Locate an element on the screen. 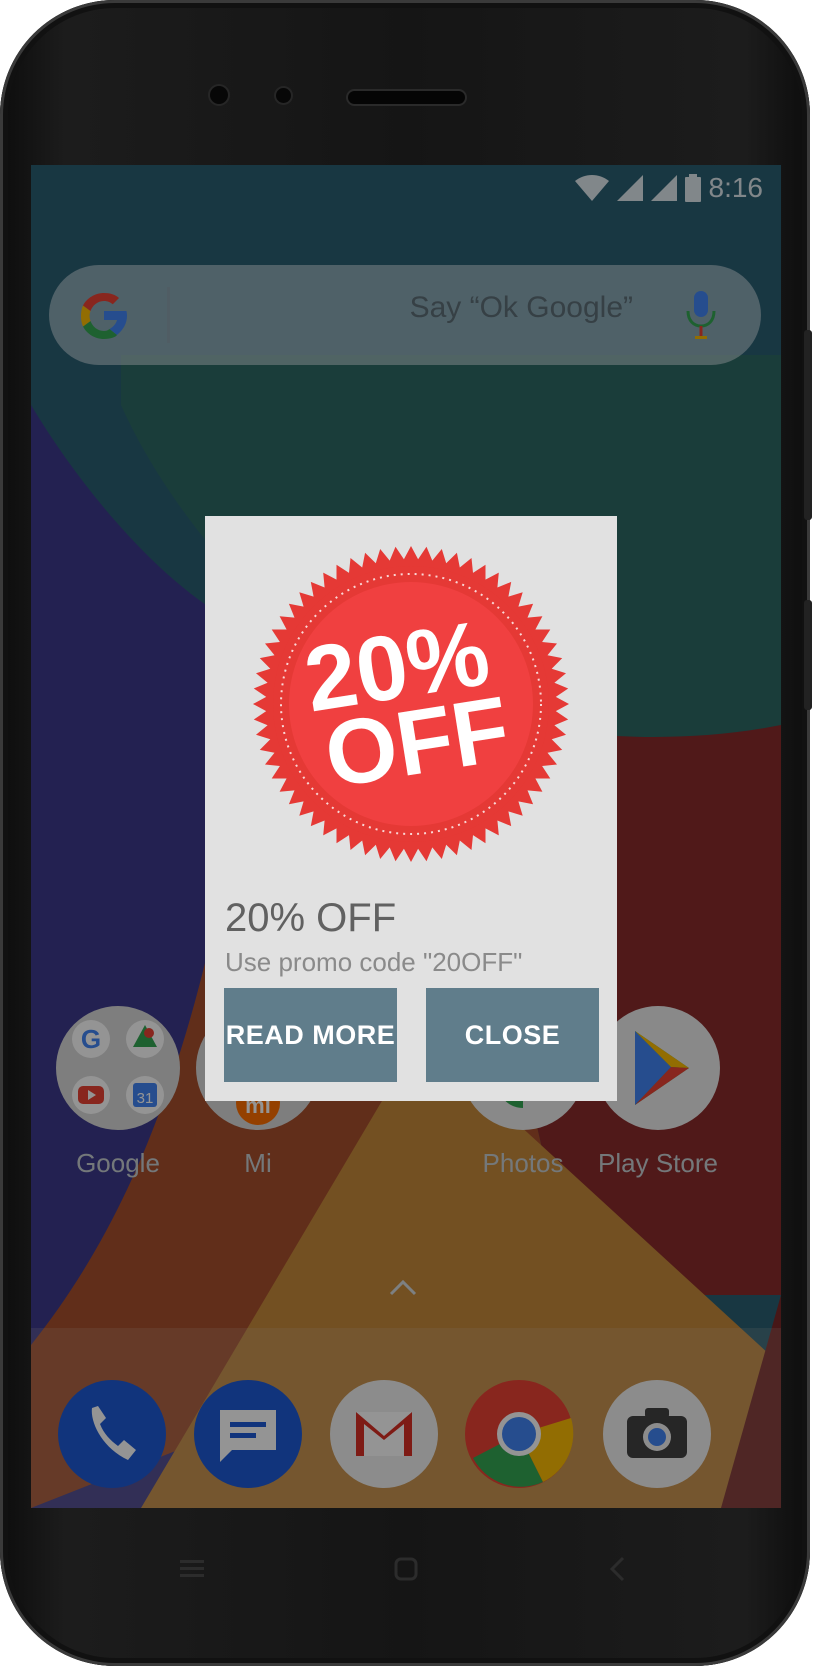 The image size is (817, 1668). earpiece is located at coordinates (406, 97).